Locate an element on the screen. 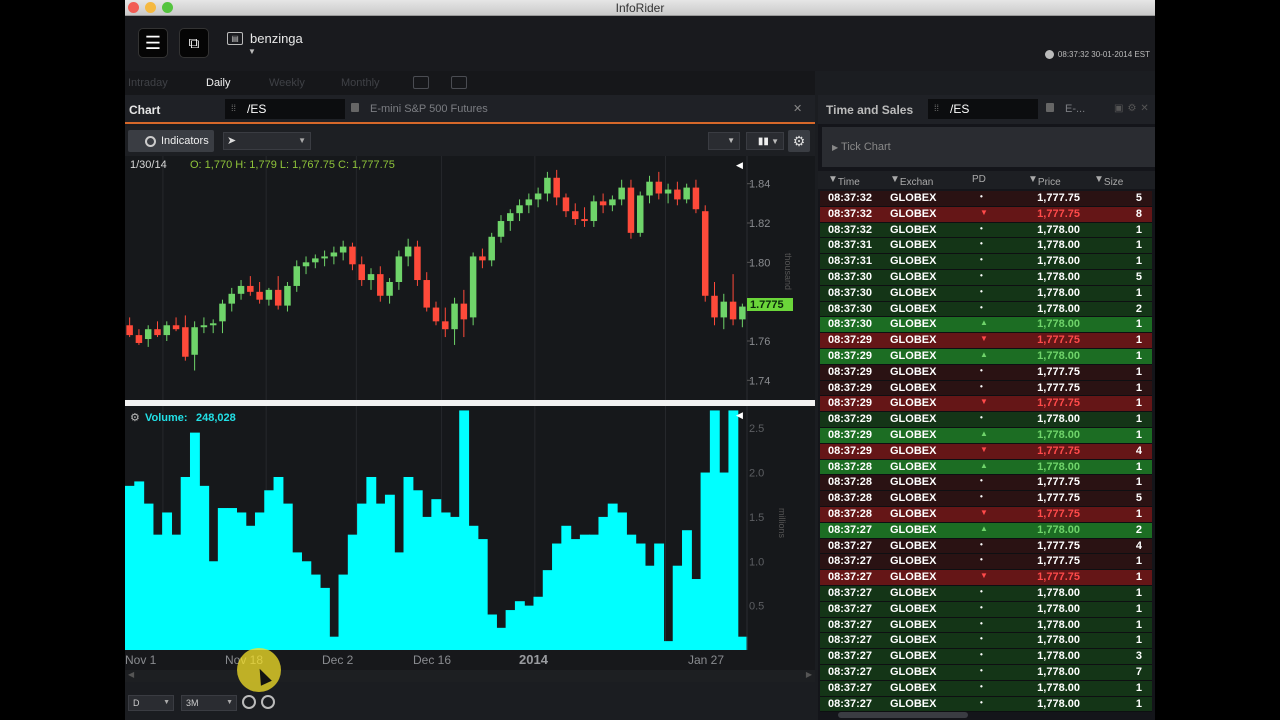  table-row: 08:37:28 GLOBEX • 1,777.75 1 is located at coordinates (986, 483).